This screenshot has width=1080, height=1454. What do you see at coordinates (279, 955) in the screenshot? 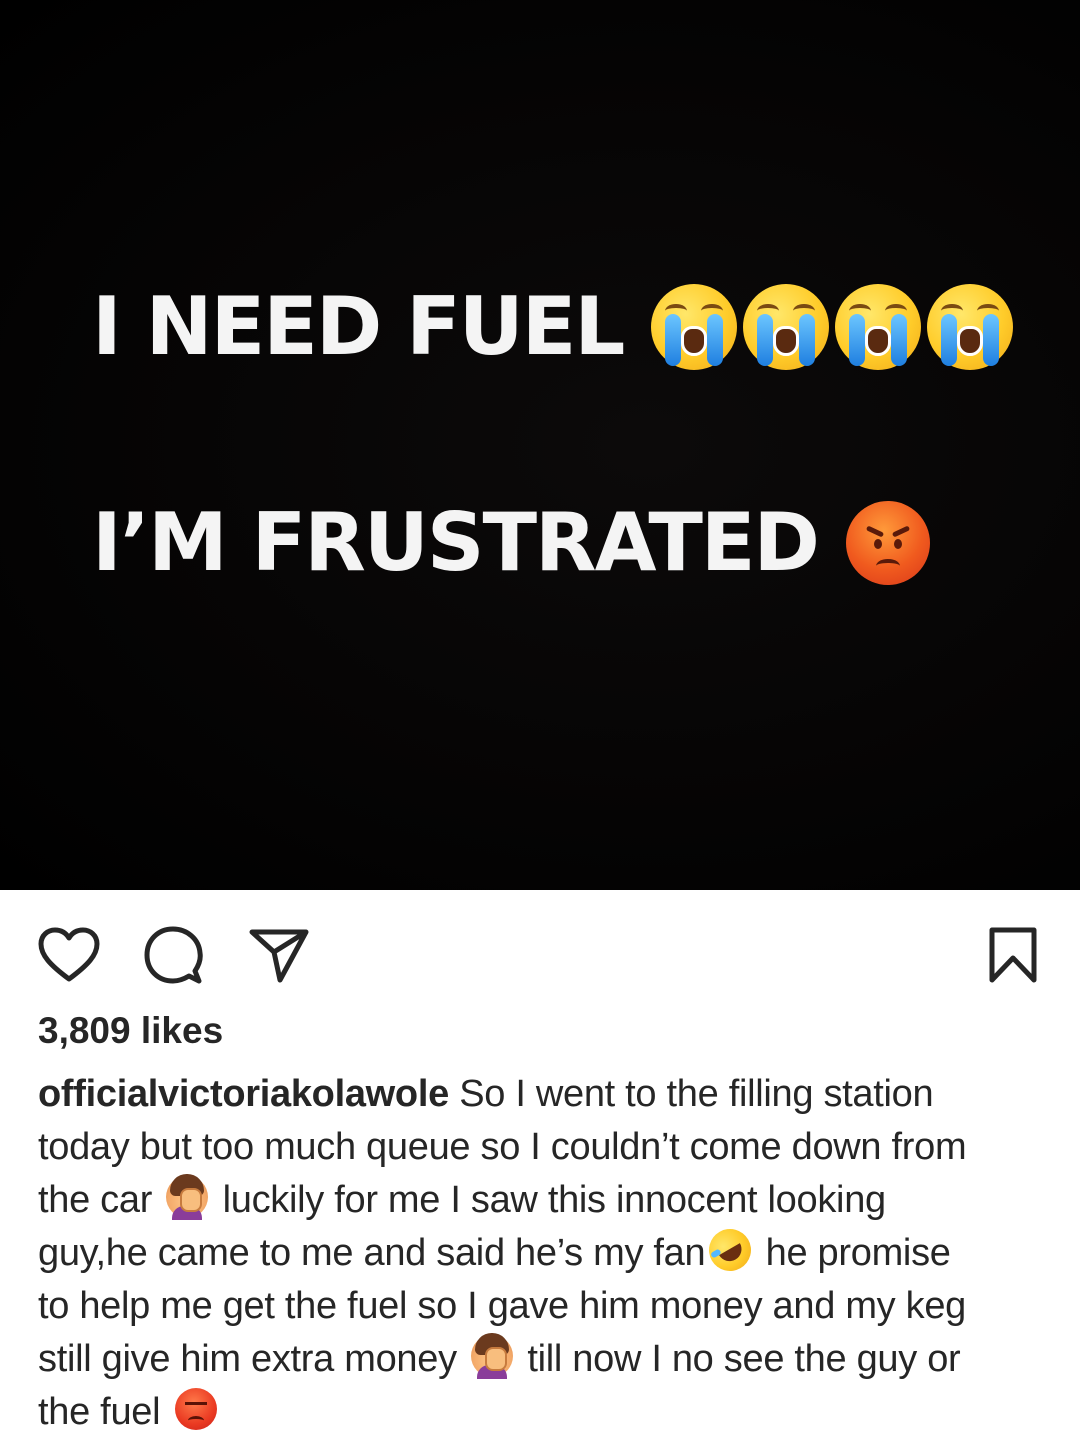
I see `paper-plane-icon` at bounding box center [279, 955].